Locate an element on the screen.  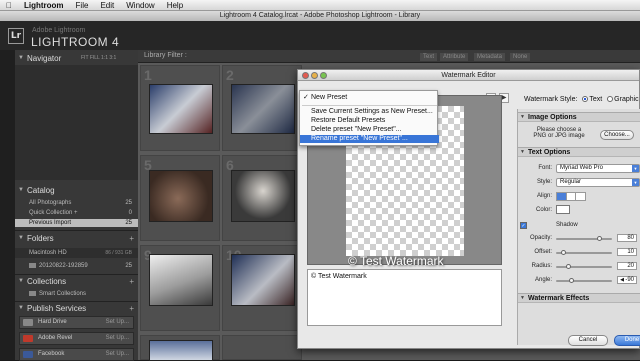
opacity-slider is located at coordinates (584, 238).